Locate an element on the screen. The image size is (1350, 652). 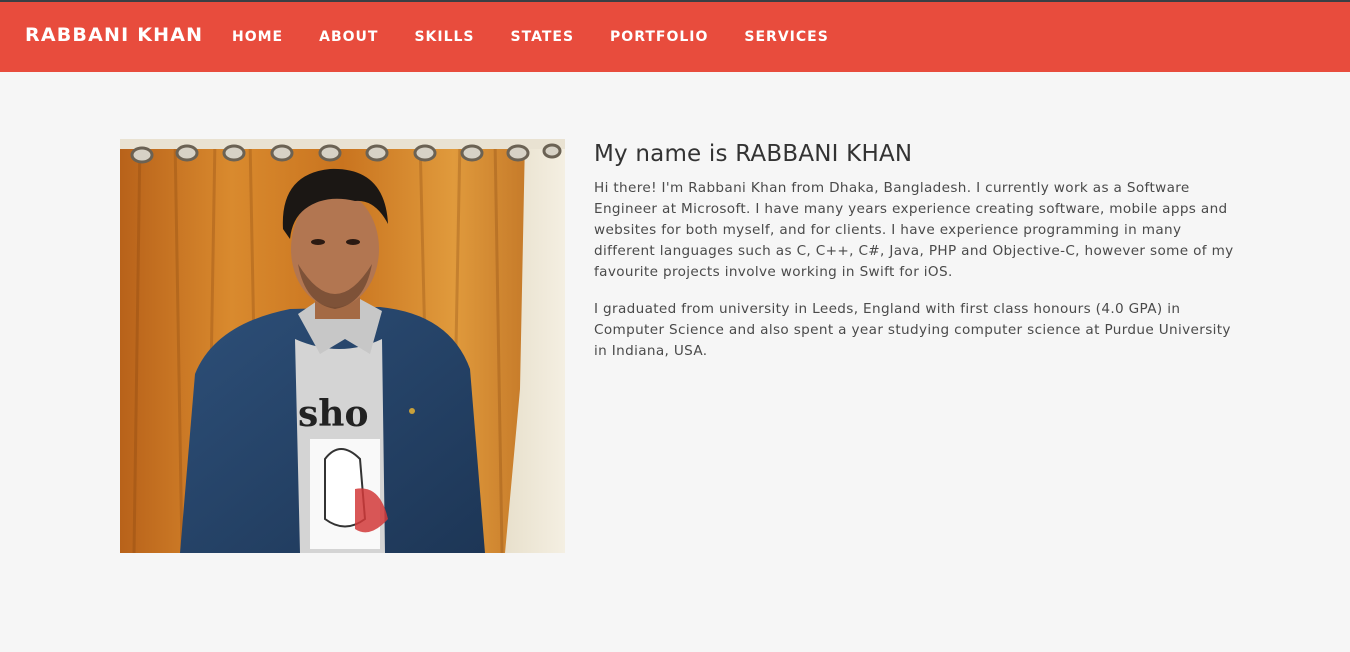
nav-link-portfolio: PORTFOLIO is located at coordinates (659, 37).